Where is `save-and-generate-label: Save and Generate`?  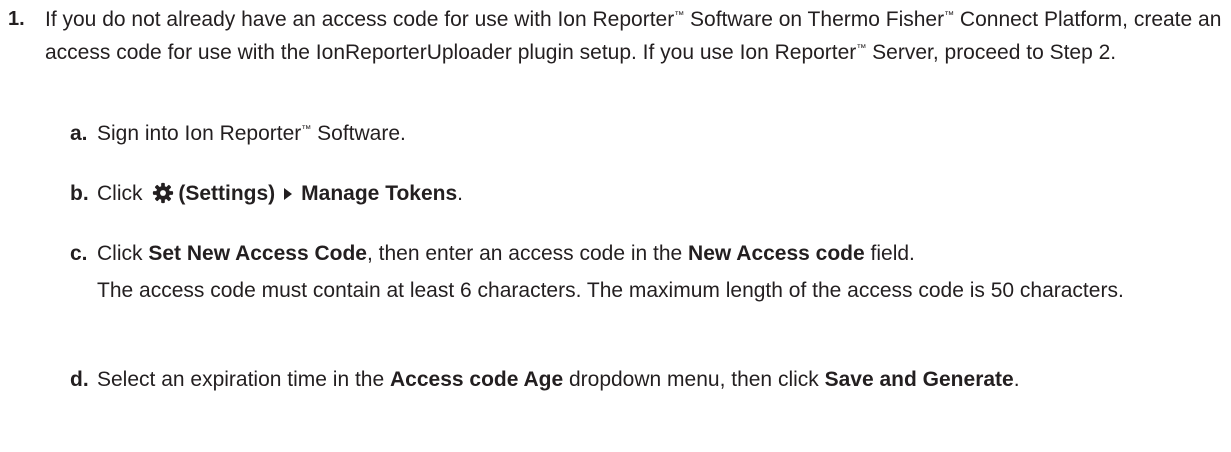
save-and-generate-label: Save and Generate is located at coordinates (919, 379).